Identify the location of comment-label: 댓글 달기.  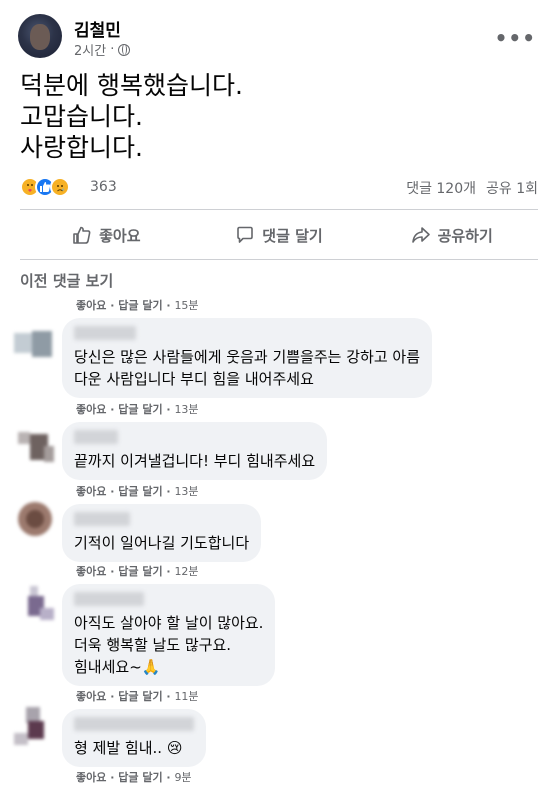
(292, 235).